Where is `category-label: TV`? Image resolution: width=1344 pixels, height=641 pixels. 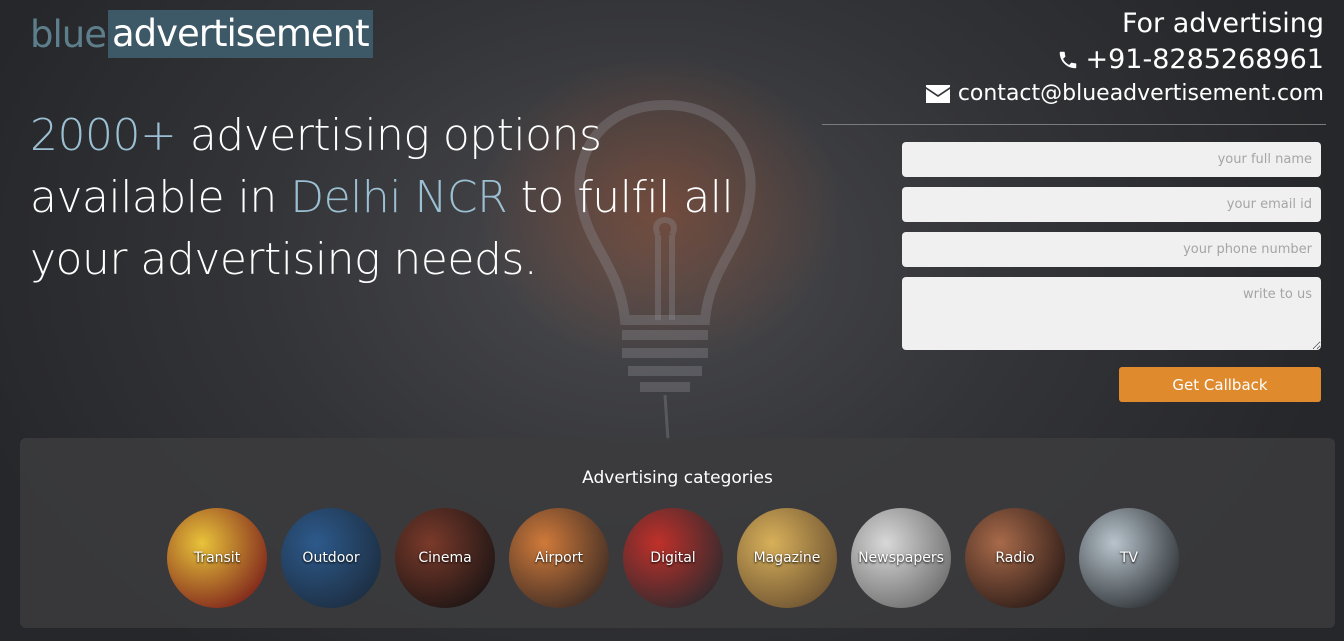 category-label: TV is located at coordinates (1129, 558).